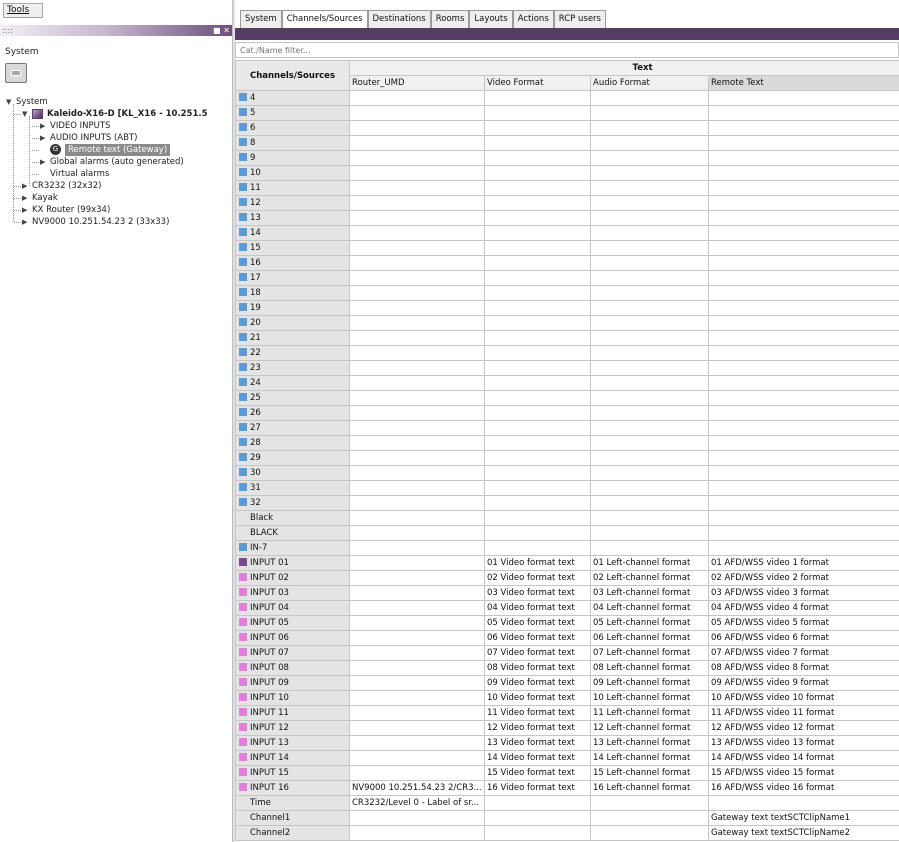  I want to click on channel-name-cell: INPUT 04, so click(292, 608).